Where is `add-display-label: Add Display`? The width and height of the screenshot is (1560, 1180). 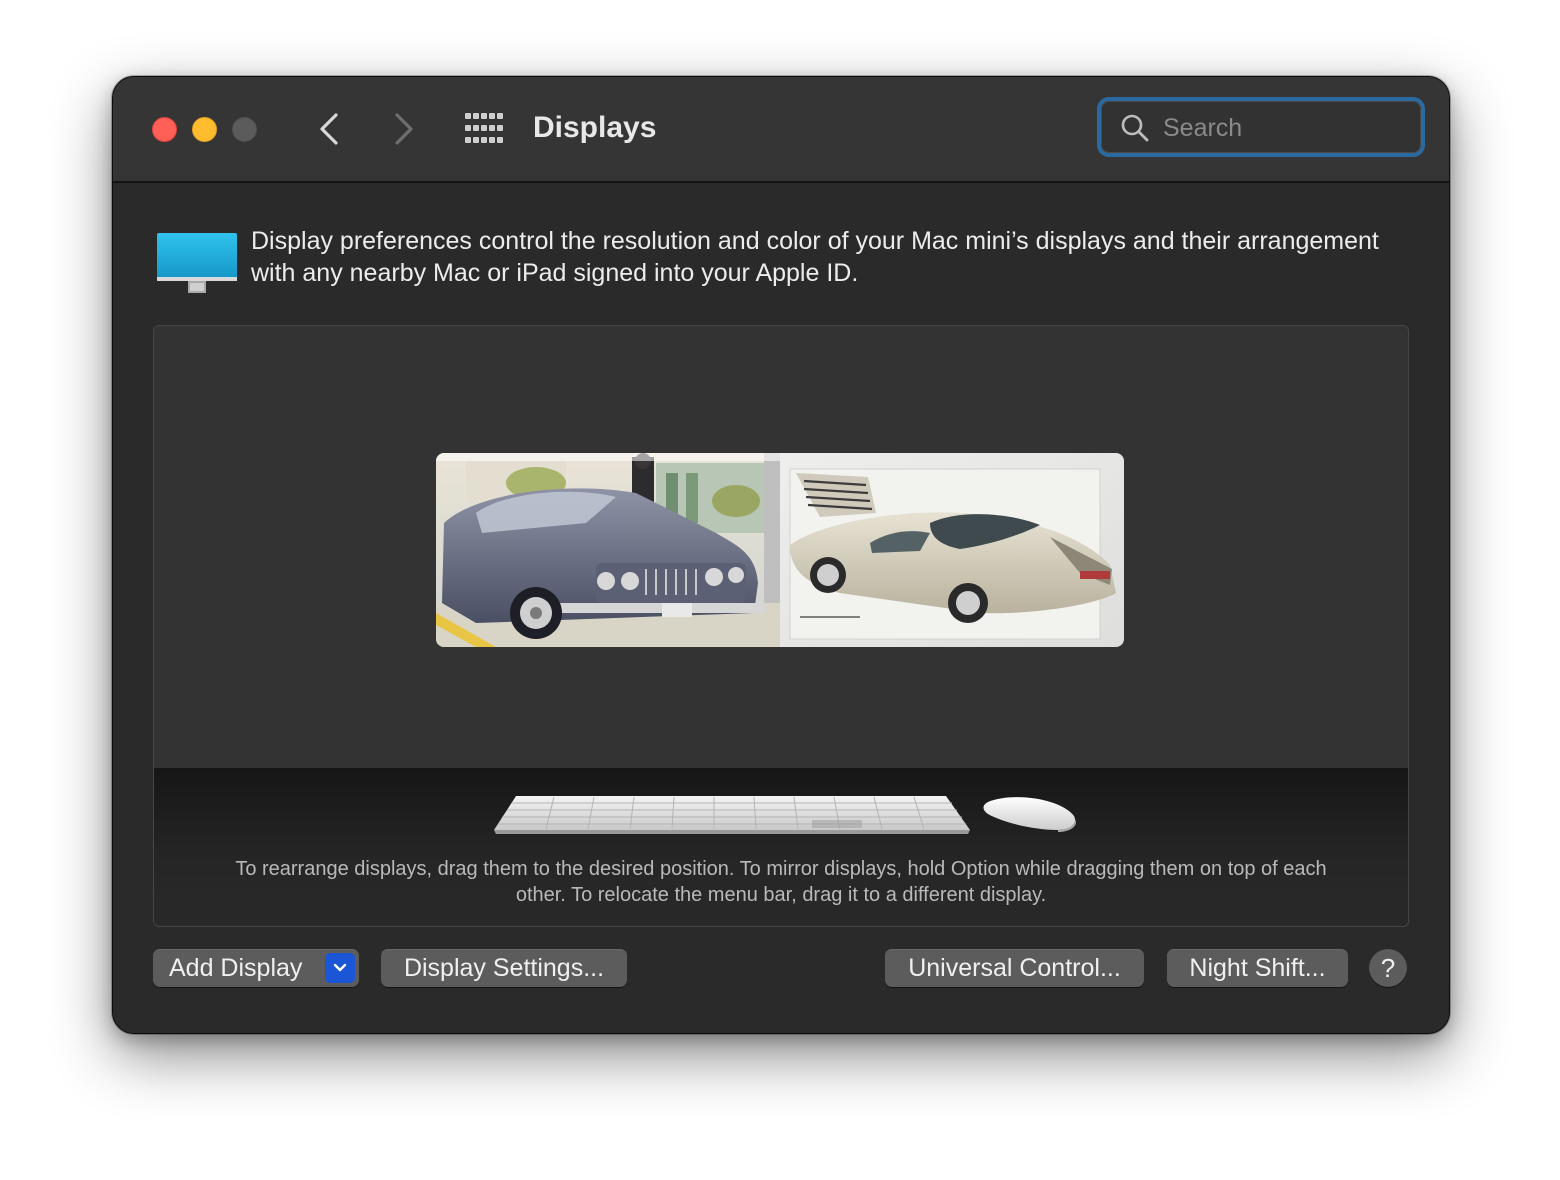 add-display-label: Add Display is located at coordinates (236, 968).